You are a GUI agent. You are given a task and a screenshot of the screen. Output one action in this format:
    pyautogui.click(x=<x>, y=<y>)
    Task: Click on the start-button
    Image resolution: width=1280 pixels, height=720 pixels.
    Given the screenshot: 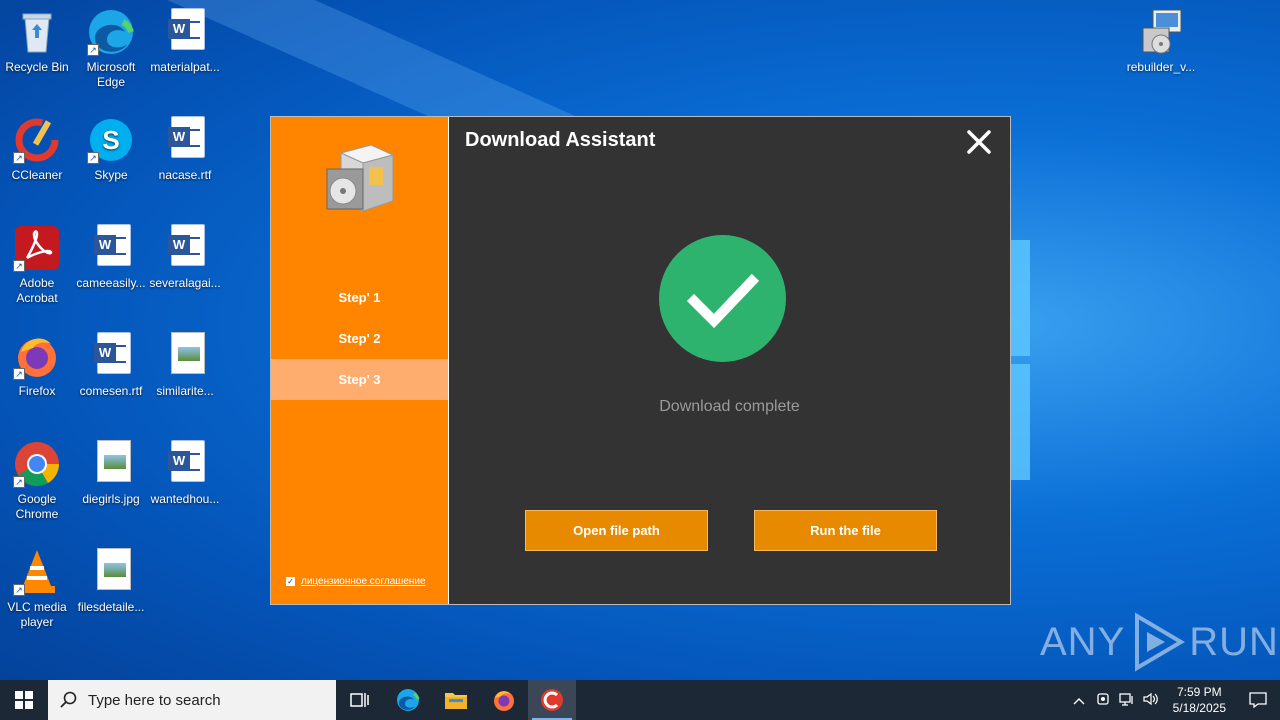 What is the action you would take?
    pyautogui.click(x=24, y=700)
    